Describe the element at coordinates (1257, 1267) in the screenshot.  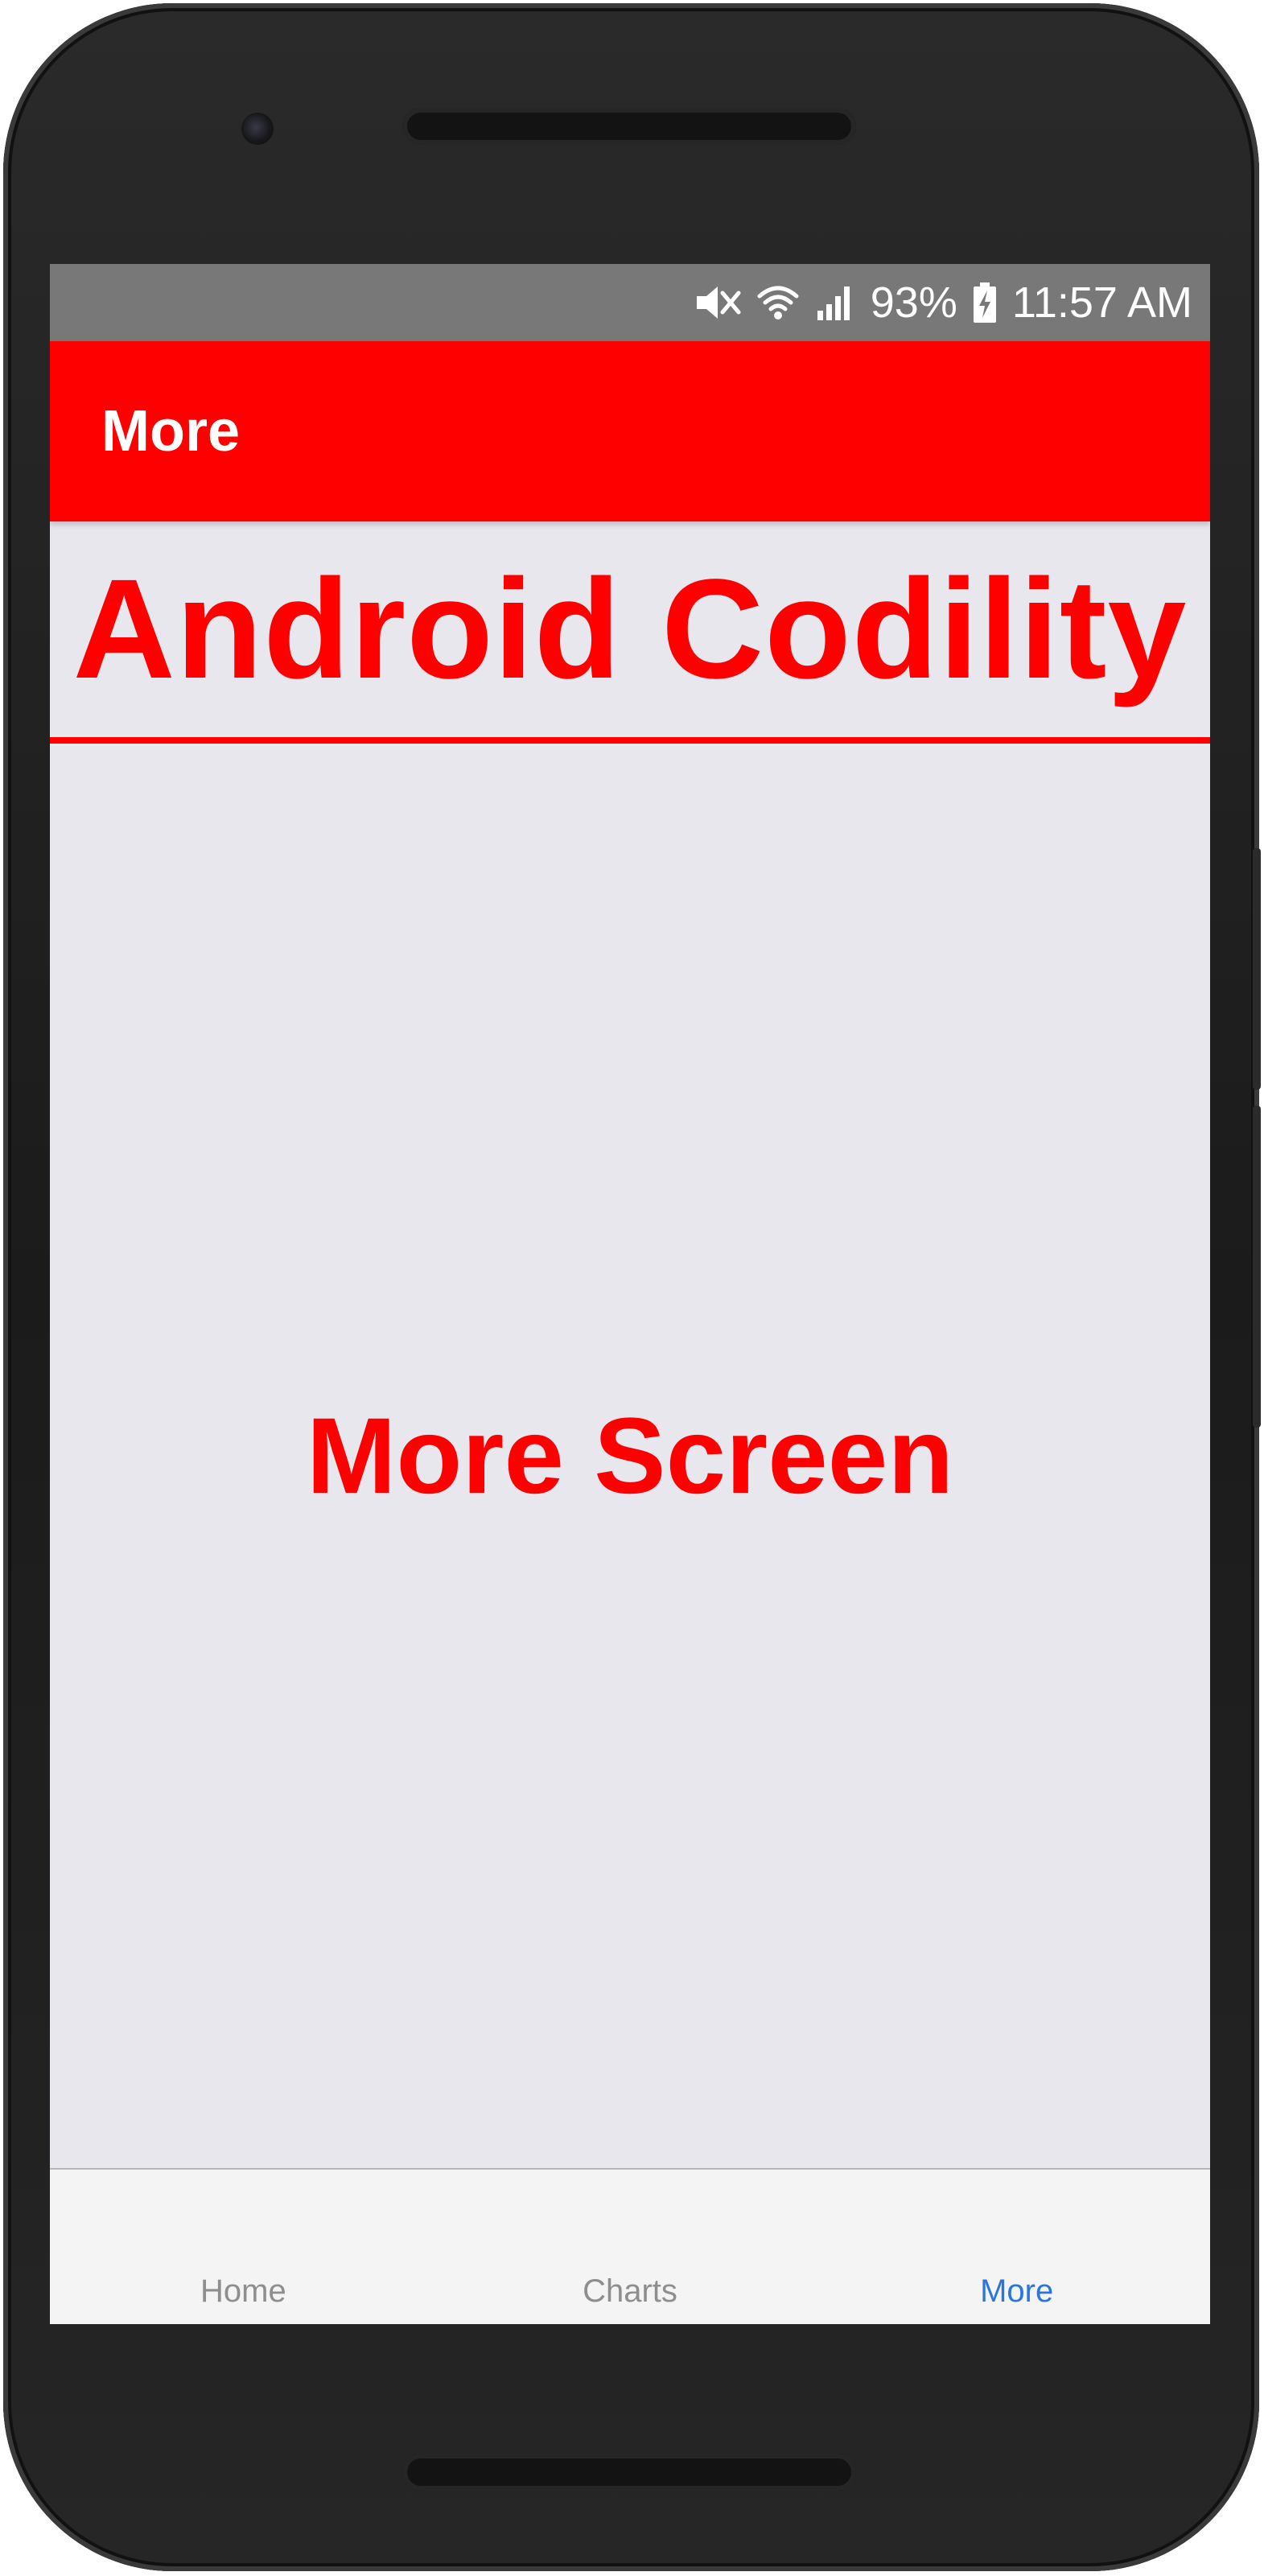
I see `power-button` at that location.